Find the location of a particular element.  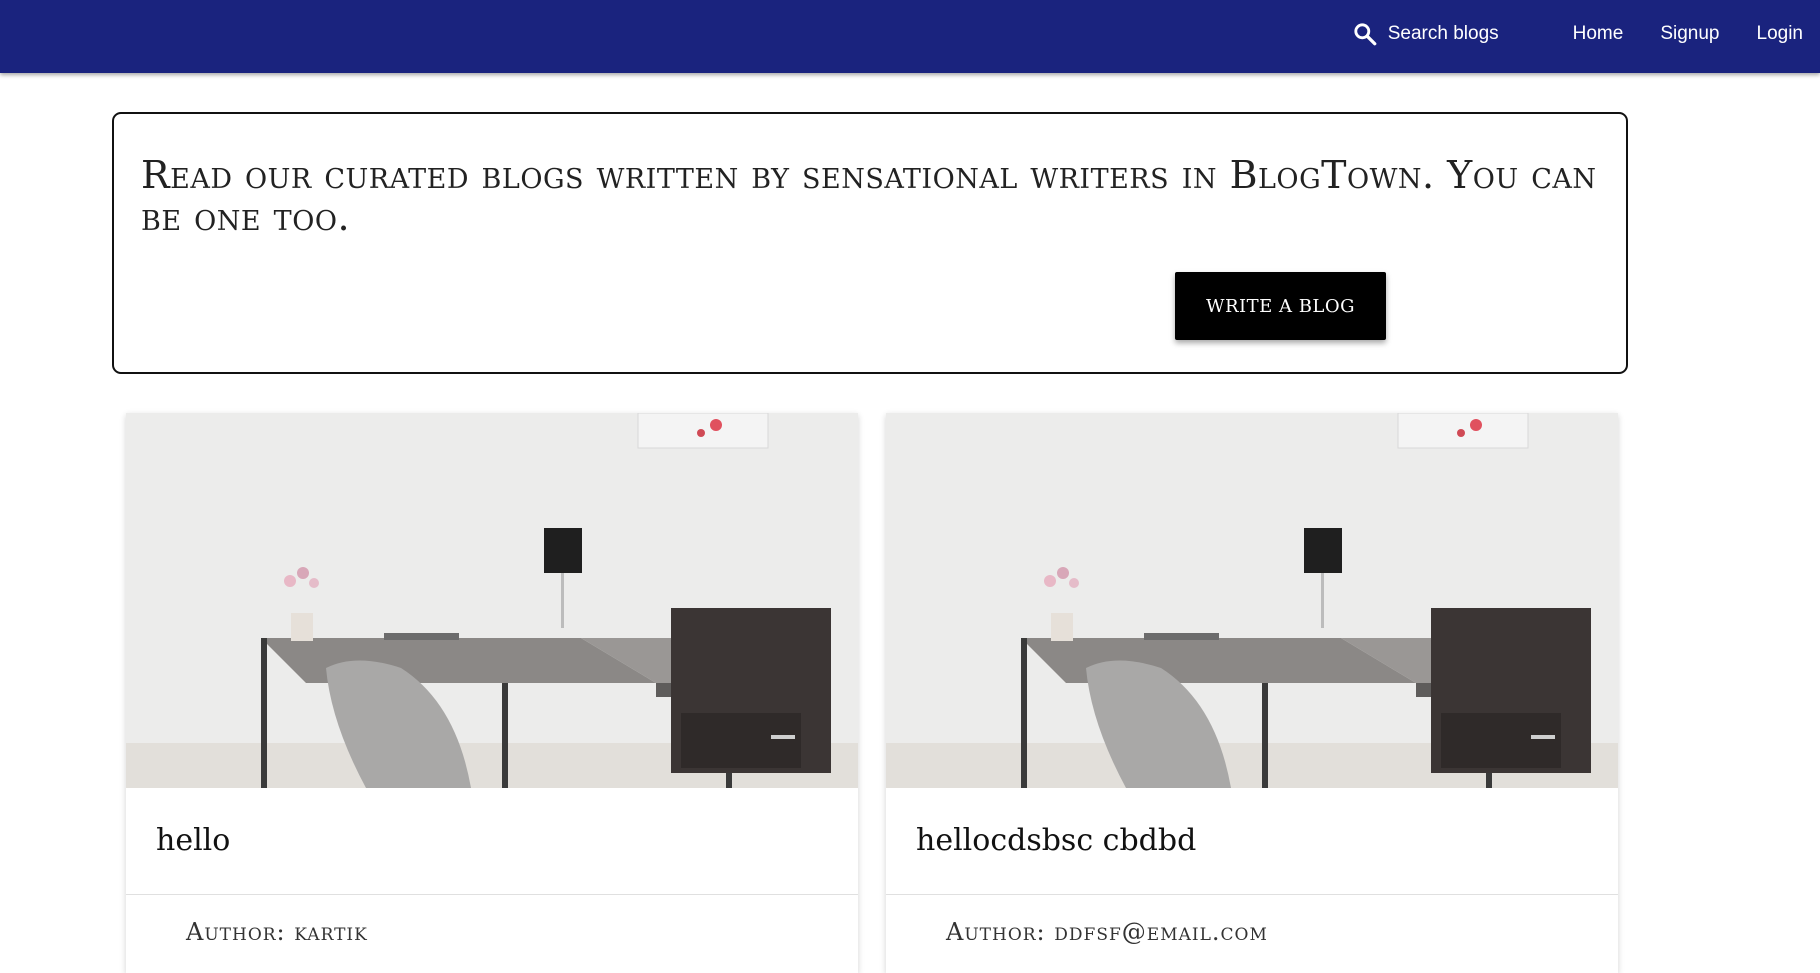

search-icon is located at coordinates (1365, 33).